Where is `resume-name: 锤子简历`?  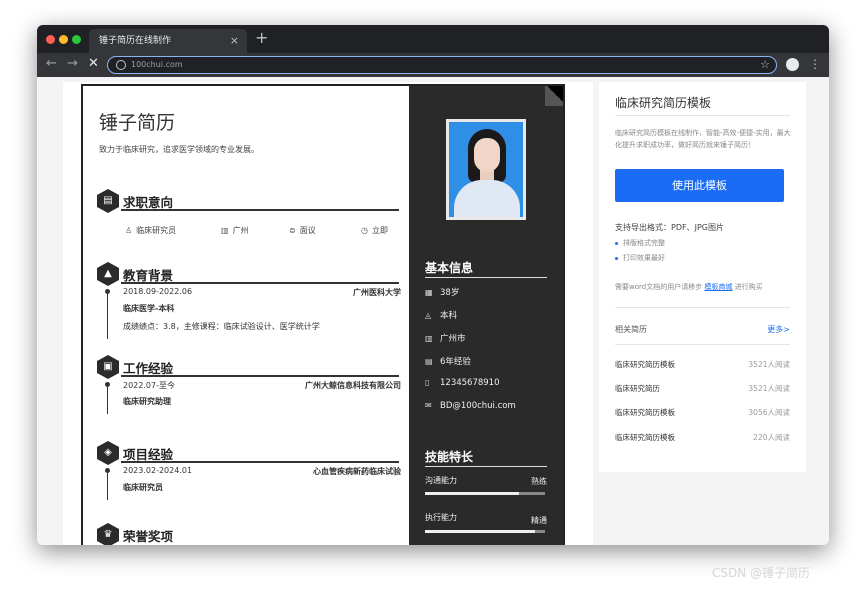
resume-name: 锤子简历 is located at coordinates (137, 123).